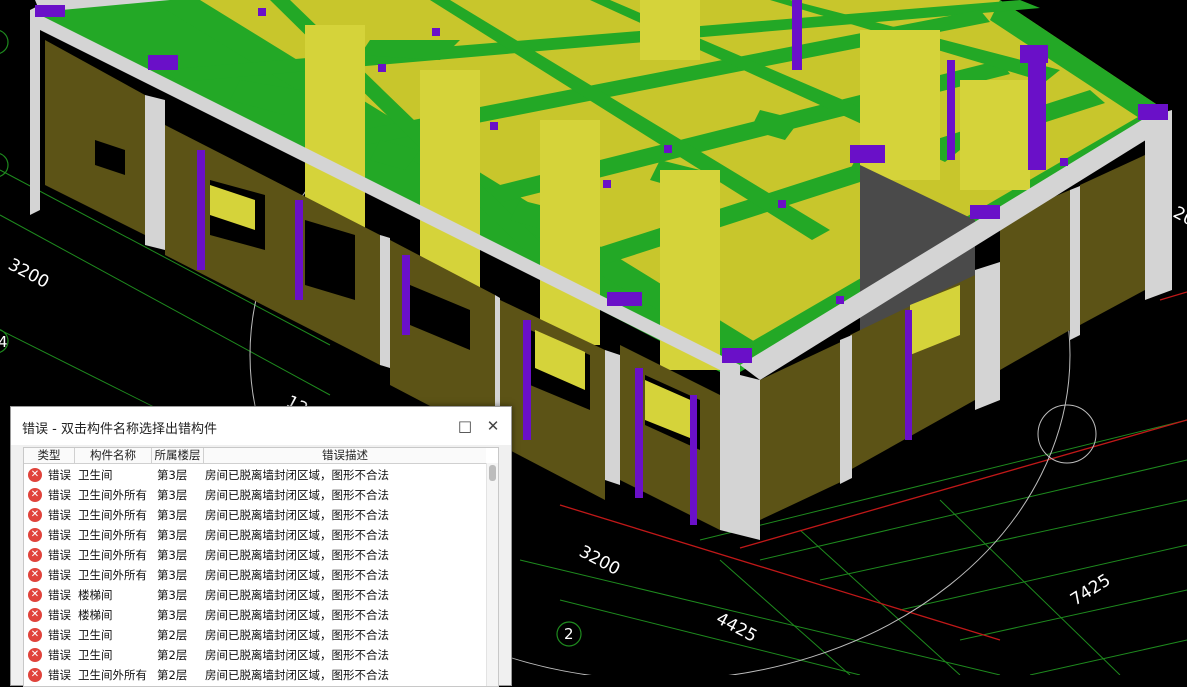 The width and height of the screenshot is (1187, 687). Describe the element at coordinates (119, 429) in the screenshot. I see `dialog-title: 错误 - 双击构件名称选择出错构件` at that location.